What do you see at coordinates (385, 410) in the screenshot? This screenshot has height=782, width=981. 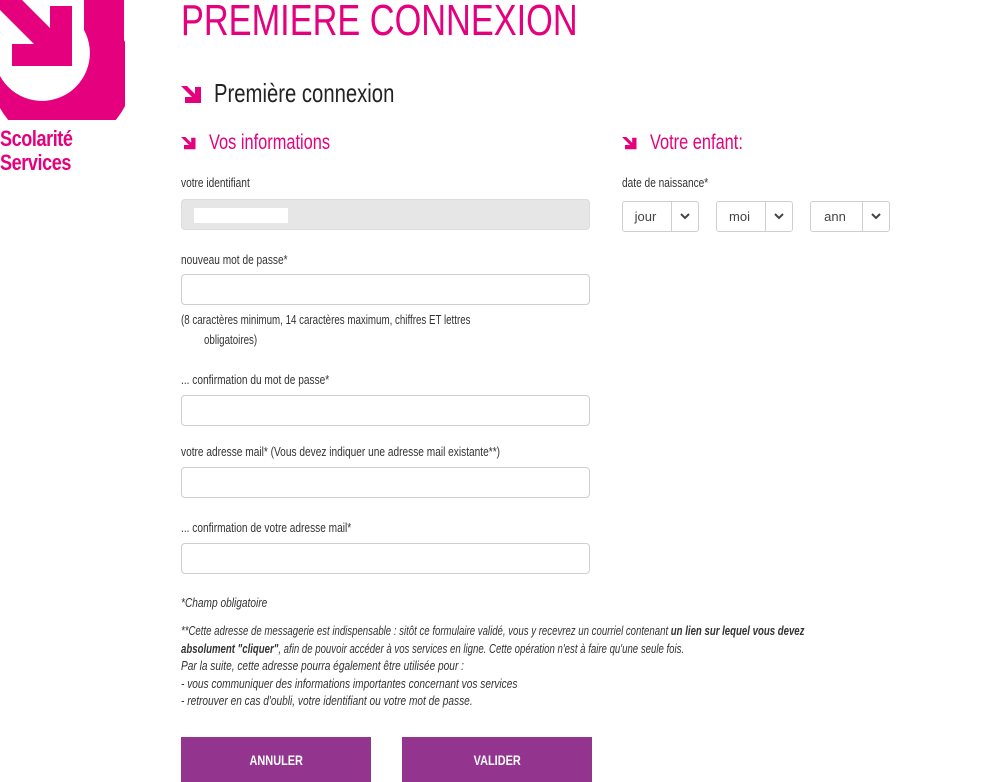 I see `password-confirm-input` at bounding box center [385, 410].